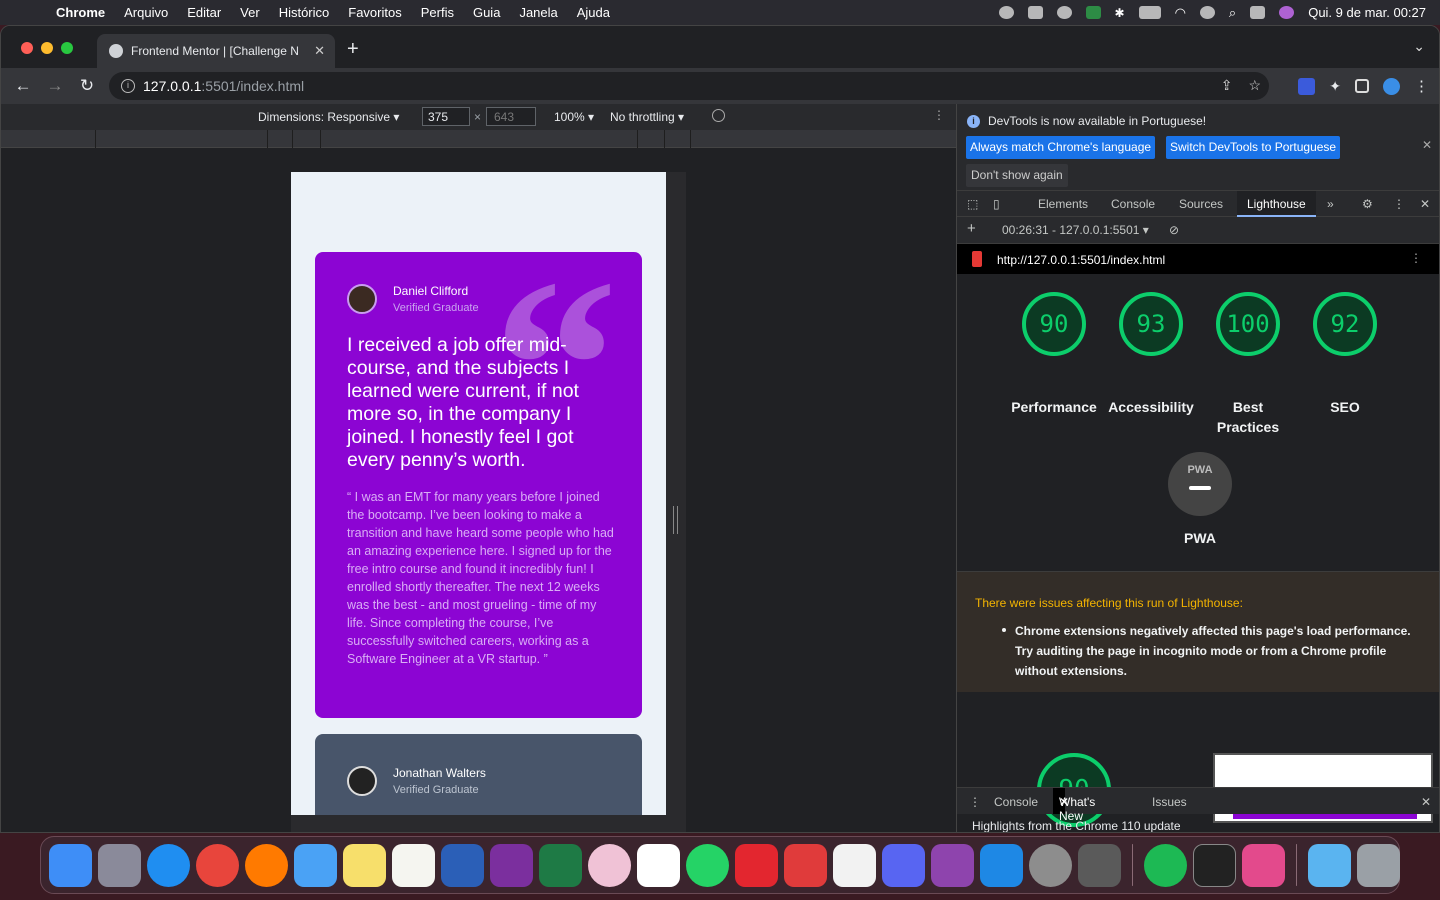 Image resolution: width=1440 pixels, height=900 pixels. What do you see at coordinates (1165, 865) in the screenshot?
I see `spotify-icon` at bounding box center [1165, 865].